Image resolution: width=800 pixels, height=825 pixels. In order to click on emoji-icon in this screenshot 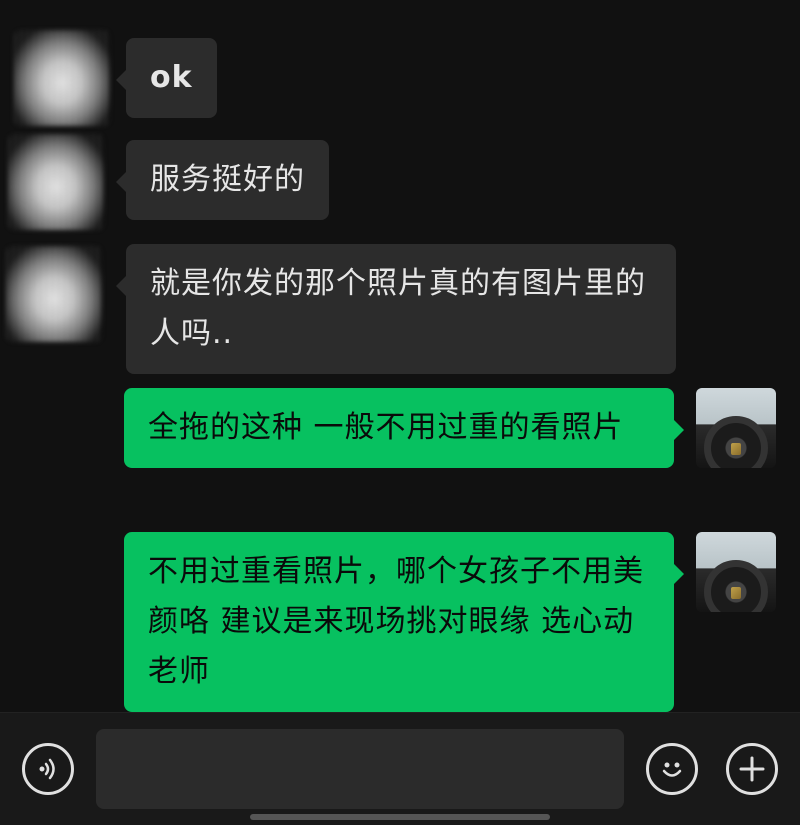, I will do `click(672, 769)`.